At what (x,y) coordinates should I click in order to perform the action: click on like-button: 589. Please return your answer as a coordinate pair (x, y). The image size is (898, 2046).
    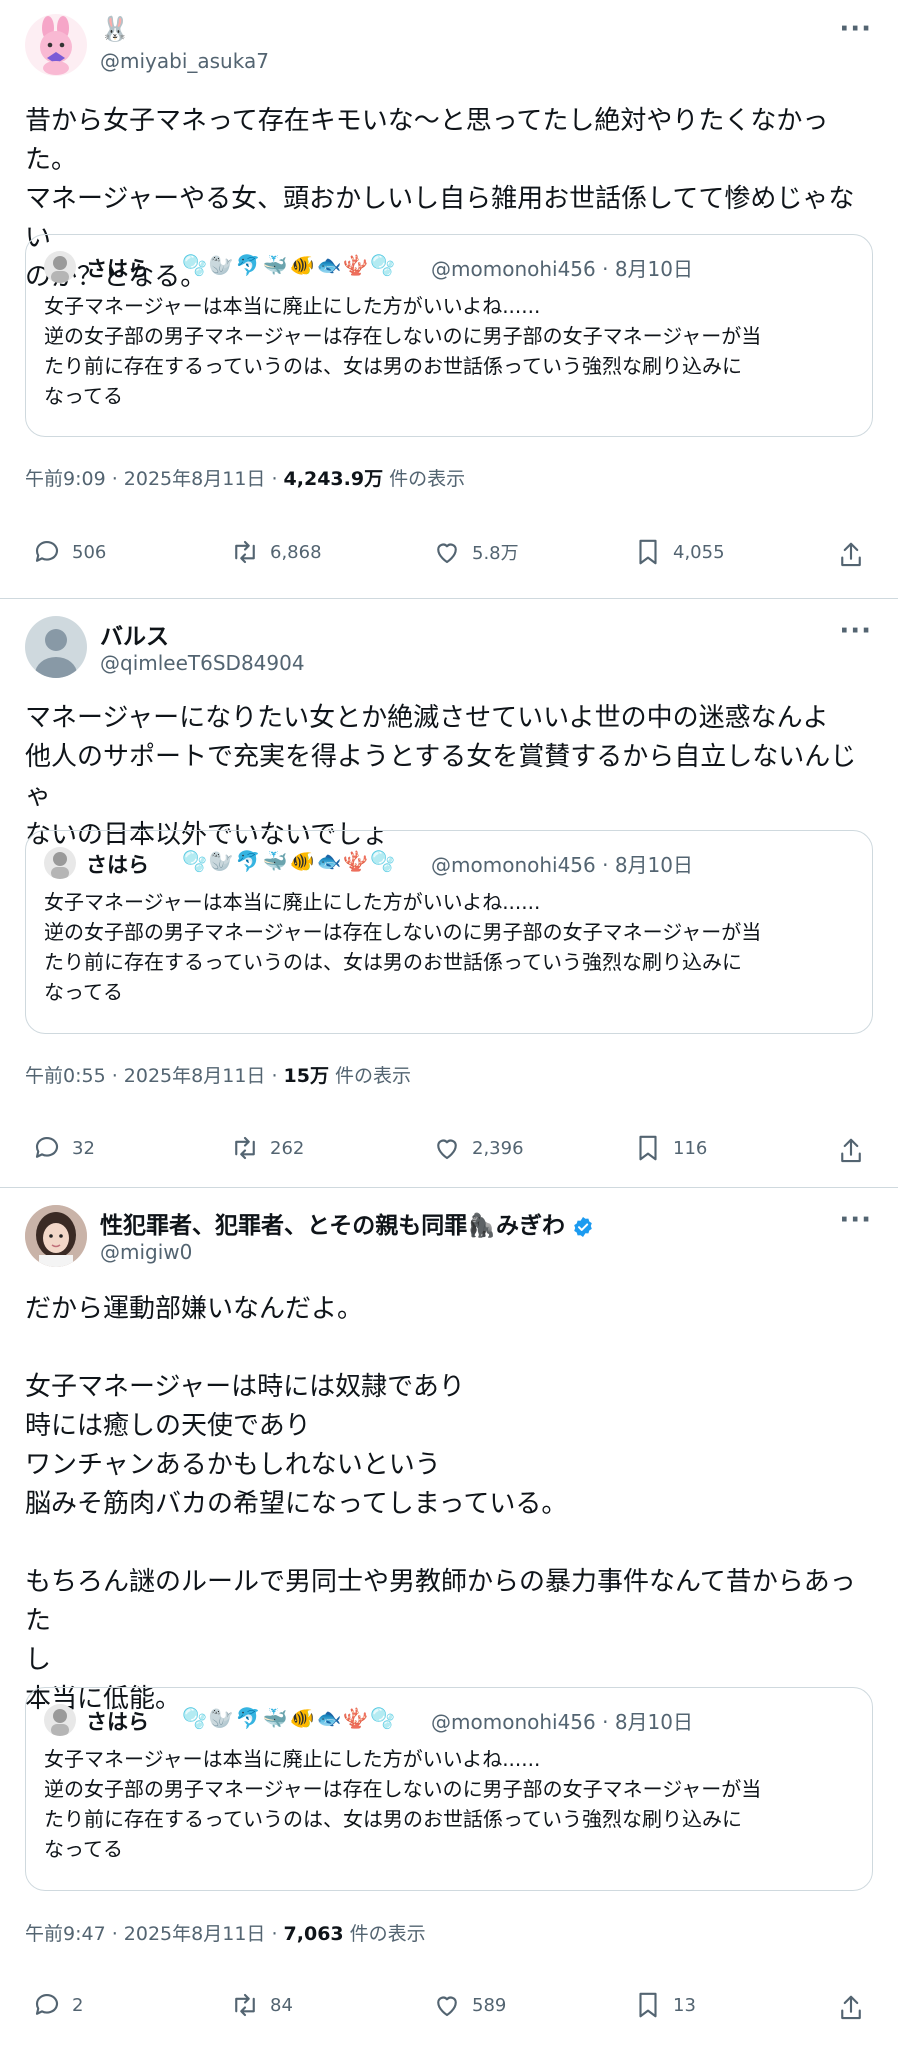
    Looking at the image, I should click on (469, 2005).